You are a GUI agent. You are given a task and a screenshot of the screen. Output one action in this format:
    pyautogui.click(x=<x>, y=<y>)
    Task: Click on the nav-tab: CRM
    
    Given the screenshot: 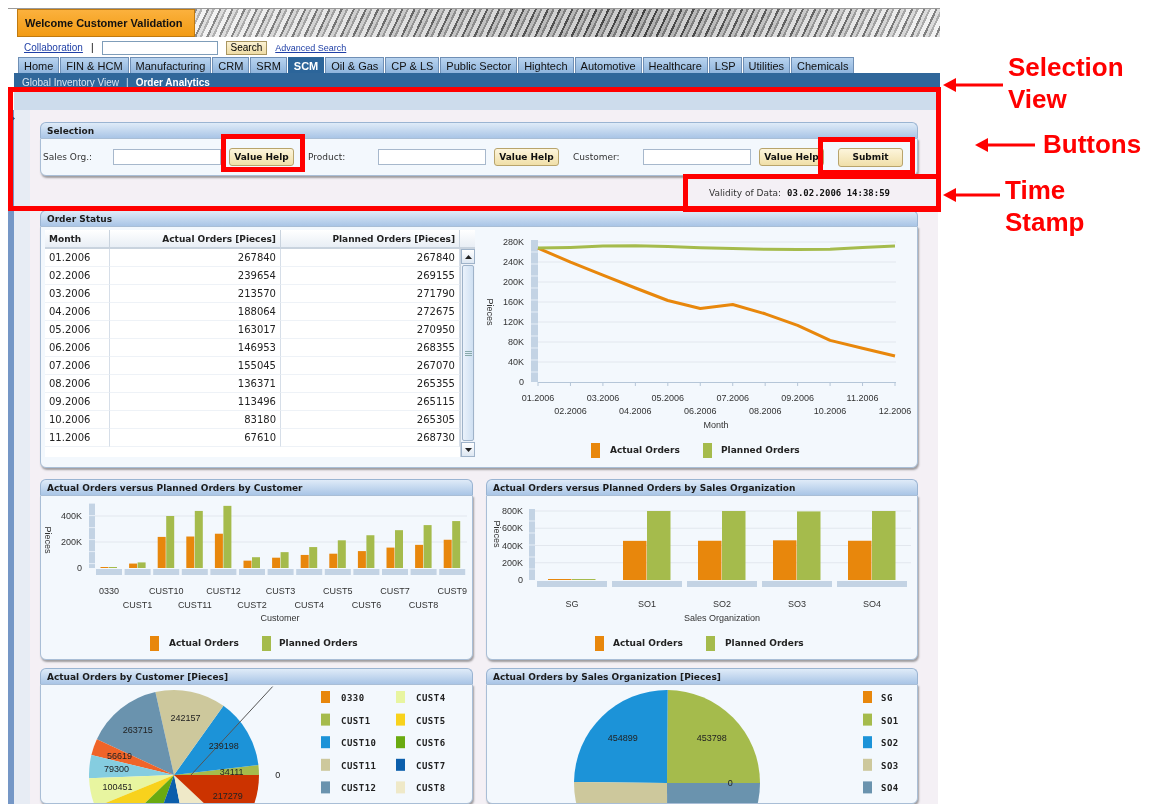 What is the action you would take?
    pyautogui.click(x=231, y=65)
    